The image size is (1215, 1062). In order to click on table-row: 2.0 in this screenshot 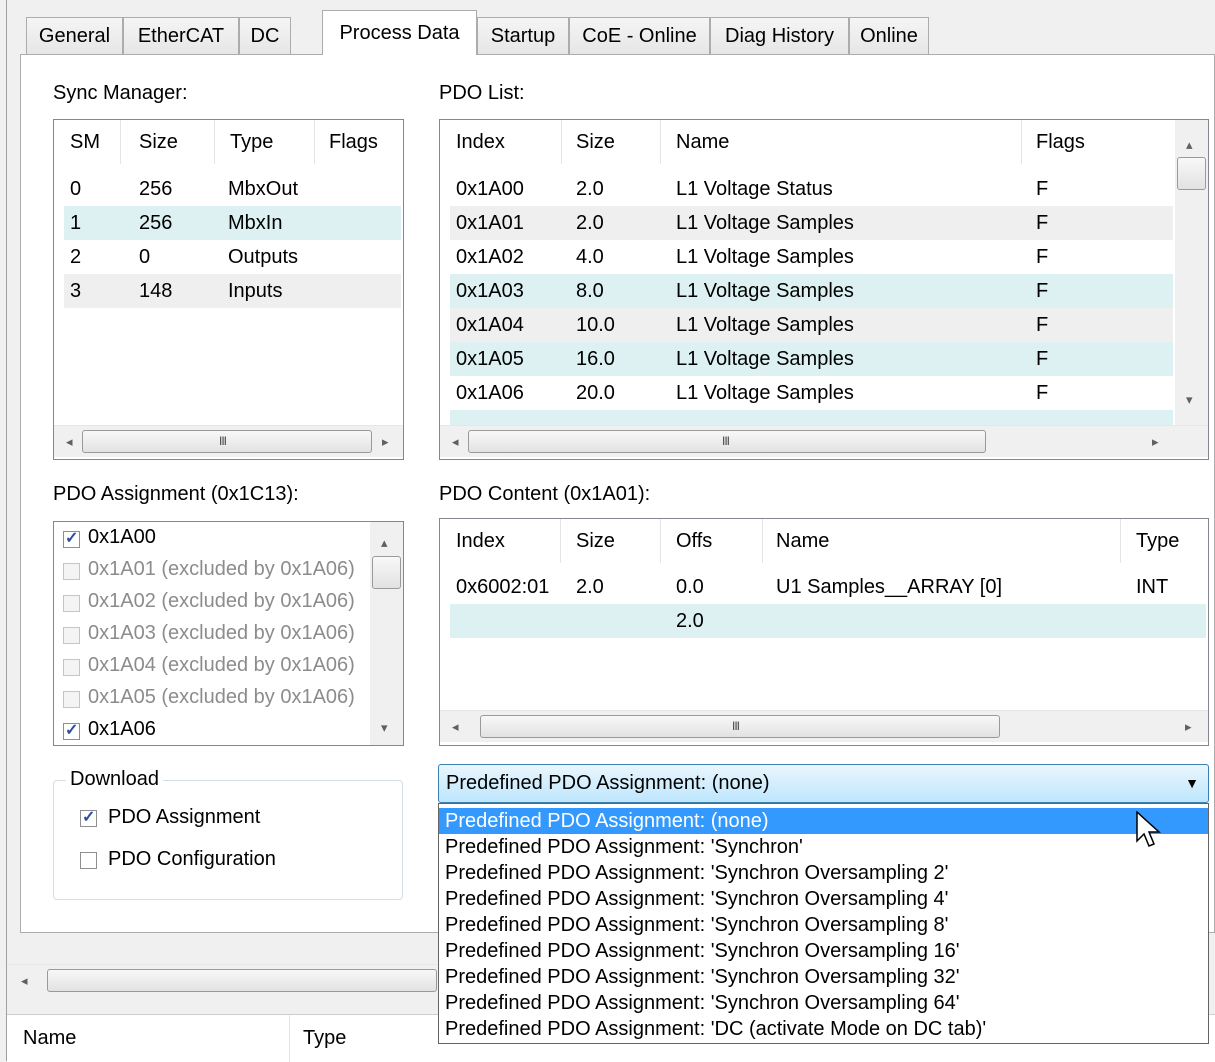, I will do `click(828, 621)`.